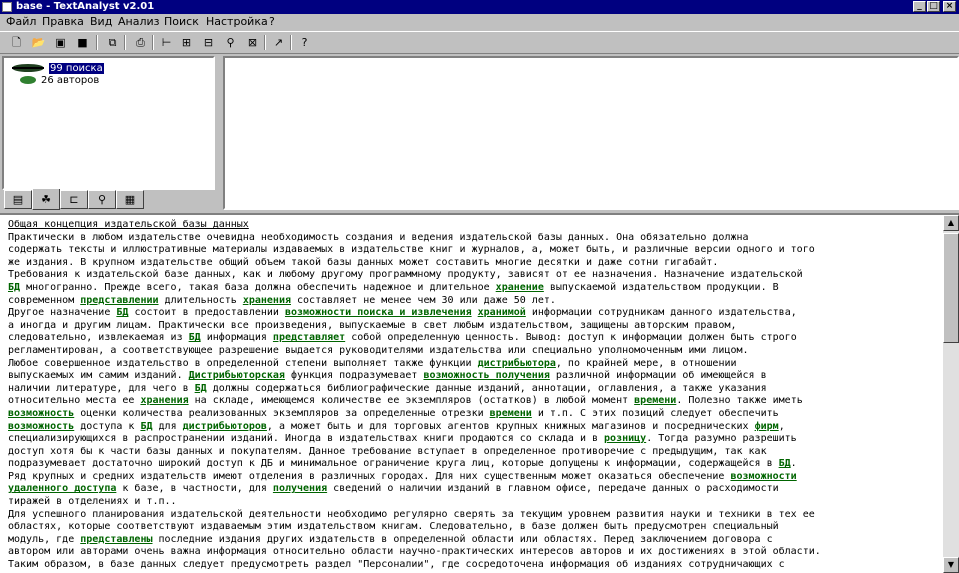  What do you see at coordinates (237, 375) in the screenshot?
I see `highlighted-term: Дистрибьюторская` at bounding box center [237, 375].